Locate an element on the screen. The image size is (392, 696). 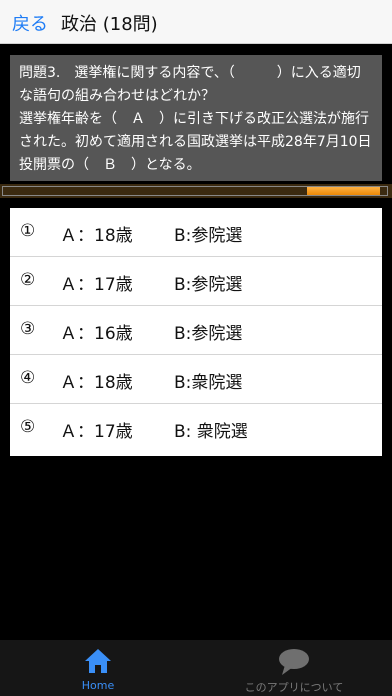
choice-number: ① is located at coordinates (28, 231).